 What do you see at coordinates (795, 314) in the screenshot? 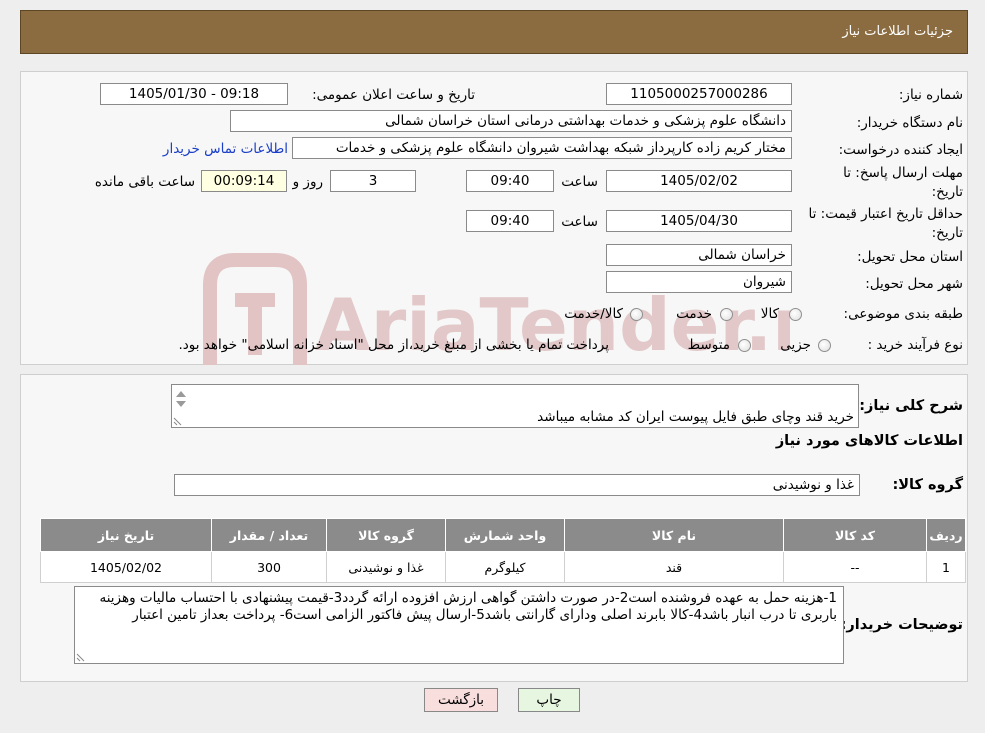
I see `category-goods-radio` at bounding box center [795, 314].